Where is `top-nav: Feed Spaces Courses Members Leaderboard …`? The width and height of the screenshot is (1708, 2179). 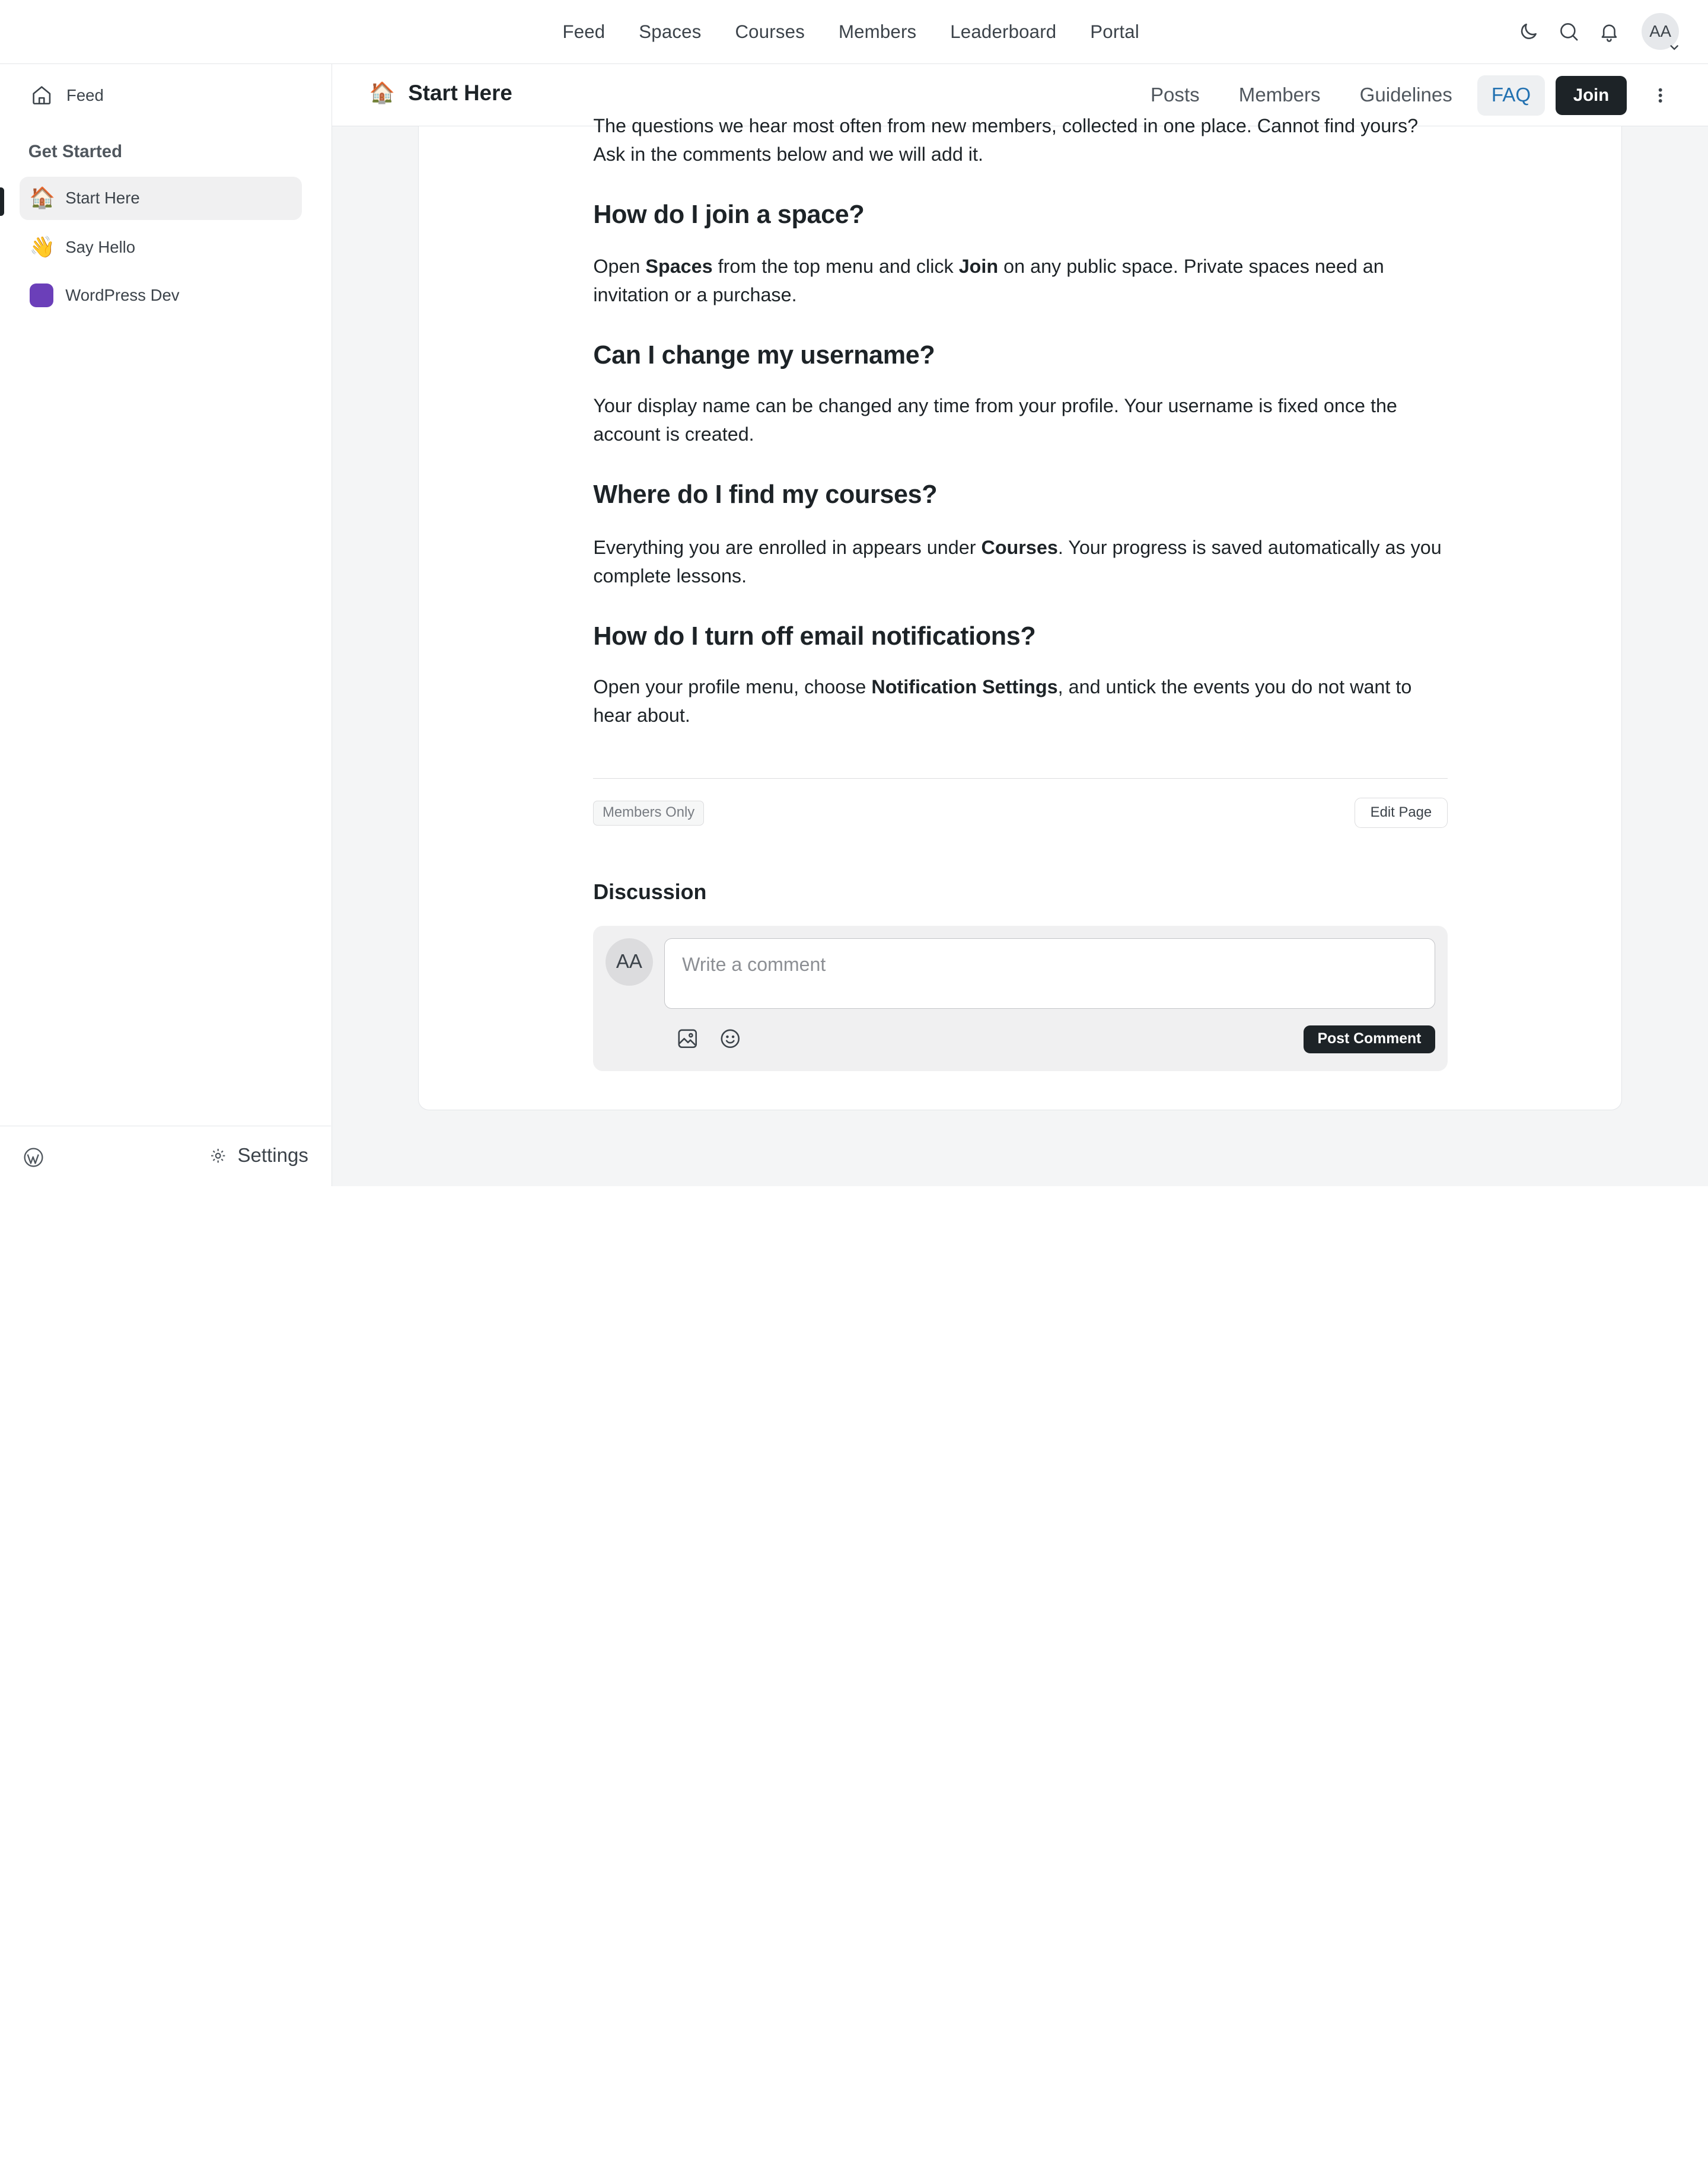 top-nav: Feed Spaces Courses Members Leaderboard … is located at coordinates (854, 32).